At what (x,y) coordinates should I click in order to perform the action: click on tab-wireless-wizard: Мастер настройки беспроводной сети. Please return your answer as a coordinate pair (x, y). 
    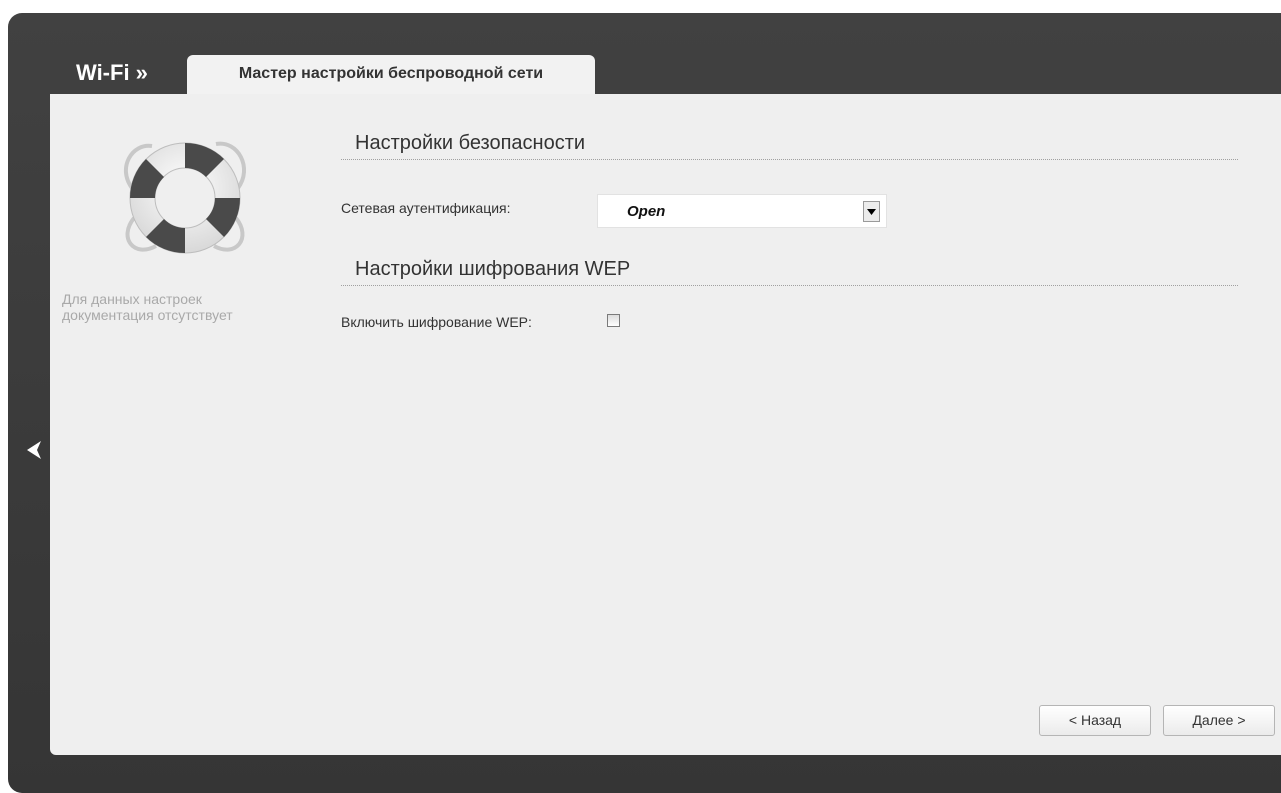
    Looking at the image, I should click on (391, 75).